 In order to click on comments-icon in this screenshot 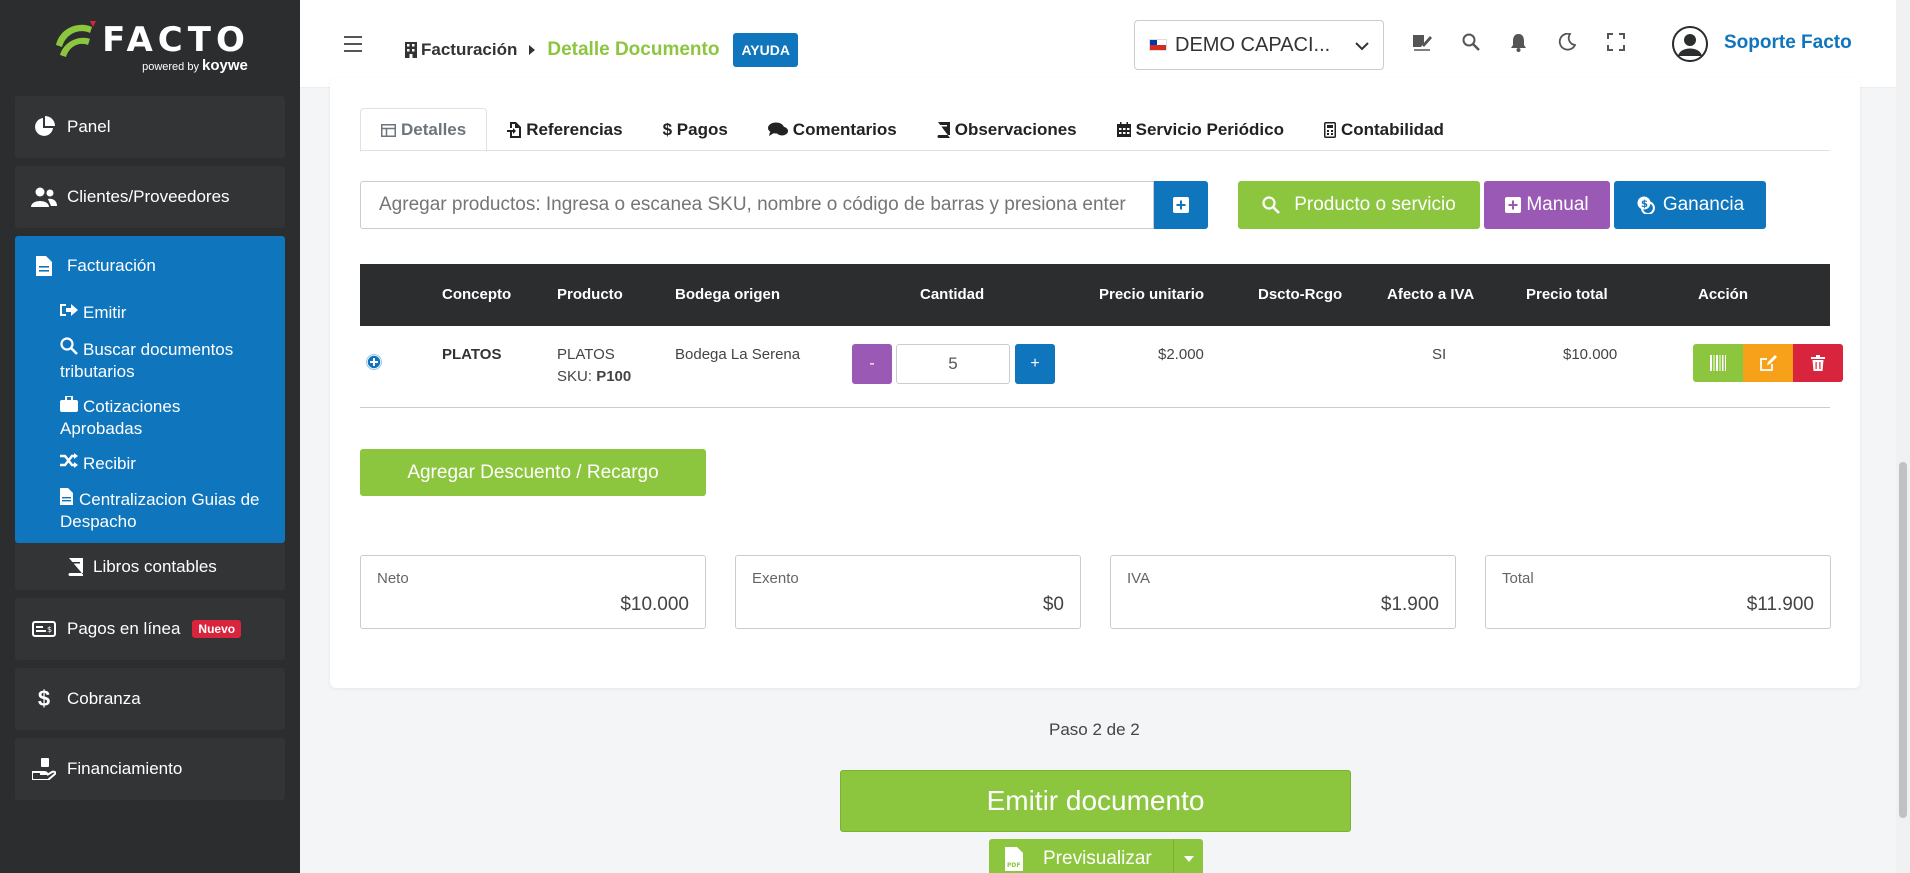, I will do `click(777, 129)`.